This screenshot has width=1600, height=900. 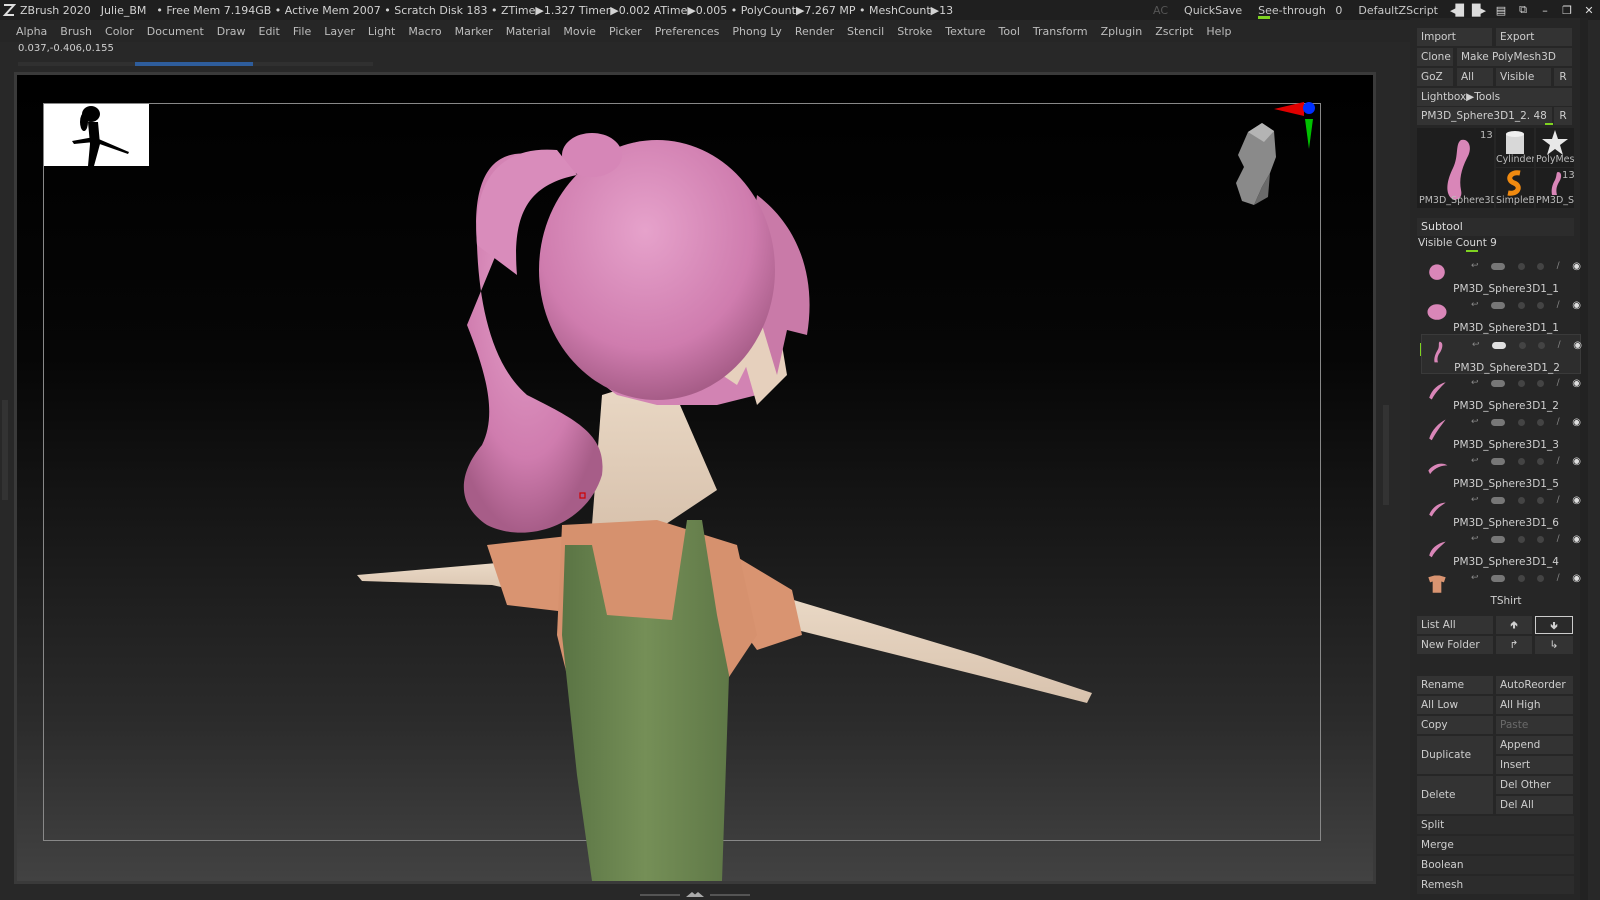 I want to click on boolean-section: Boolean, so click(x=1495, y=865).